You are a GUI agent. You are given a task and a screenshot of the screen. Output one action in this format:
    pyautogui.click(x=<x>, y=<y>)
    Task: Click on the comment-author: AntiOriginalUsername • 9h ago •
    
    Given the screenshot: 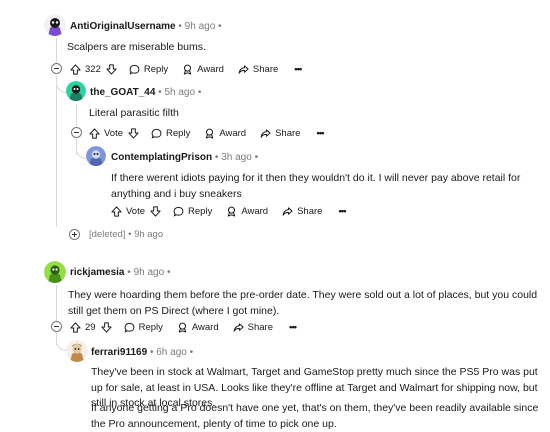 What is the action you would take?
    pyautogui.click(x=146, y=26)
    